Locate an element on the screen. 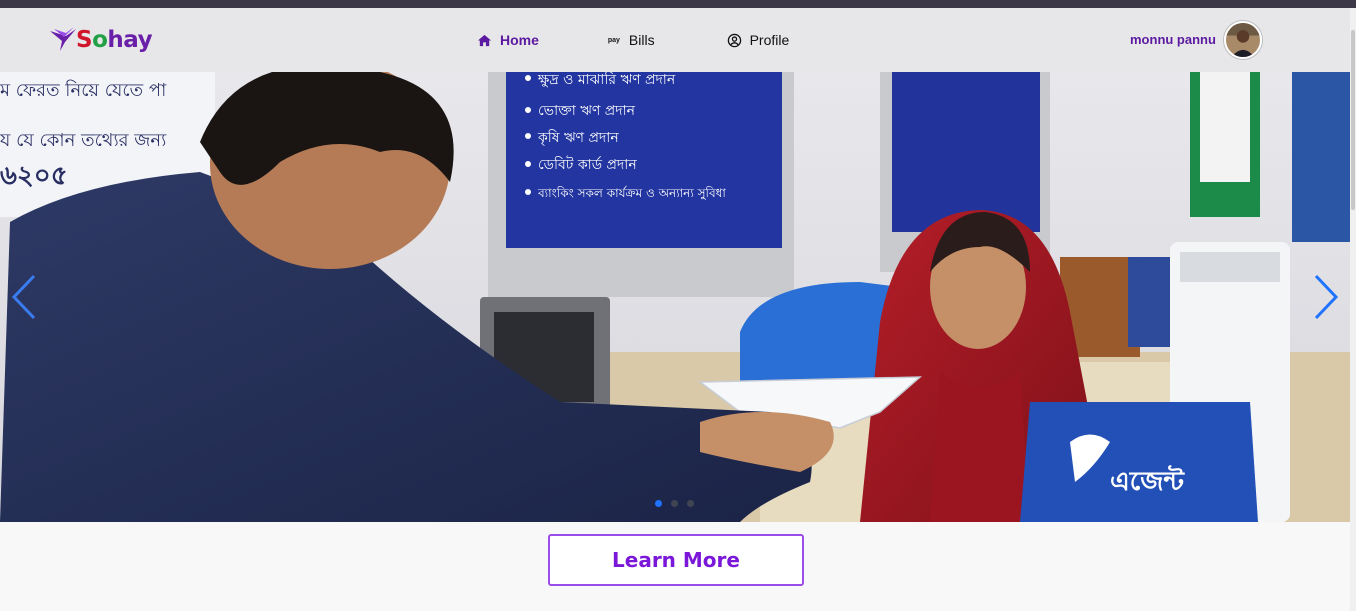 The height and width of the screenshot is (611, 1356). board-item-1: ক্ষুদ্র ও মাঝারি ঋণ প্রদান is located at coordinates (606, 80).